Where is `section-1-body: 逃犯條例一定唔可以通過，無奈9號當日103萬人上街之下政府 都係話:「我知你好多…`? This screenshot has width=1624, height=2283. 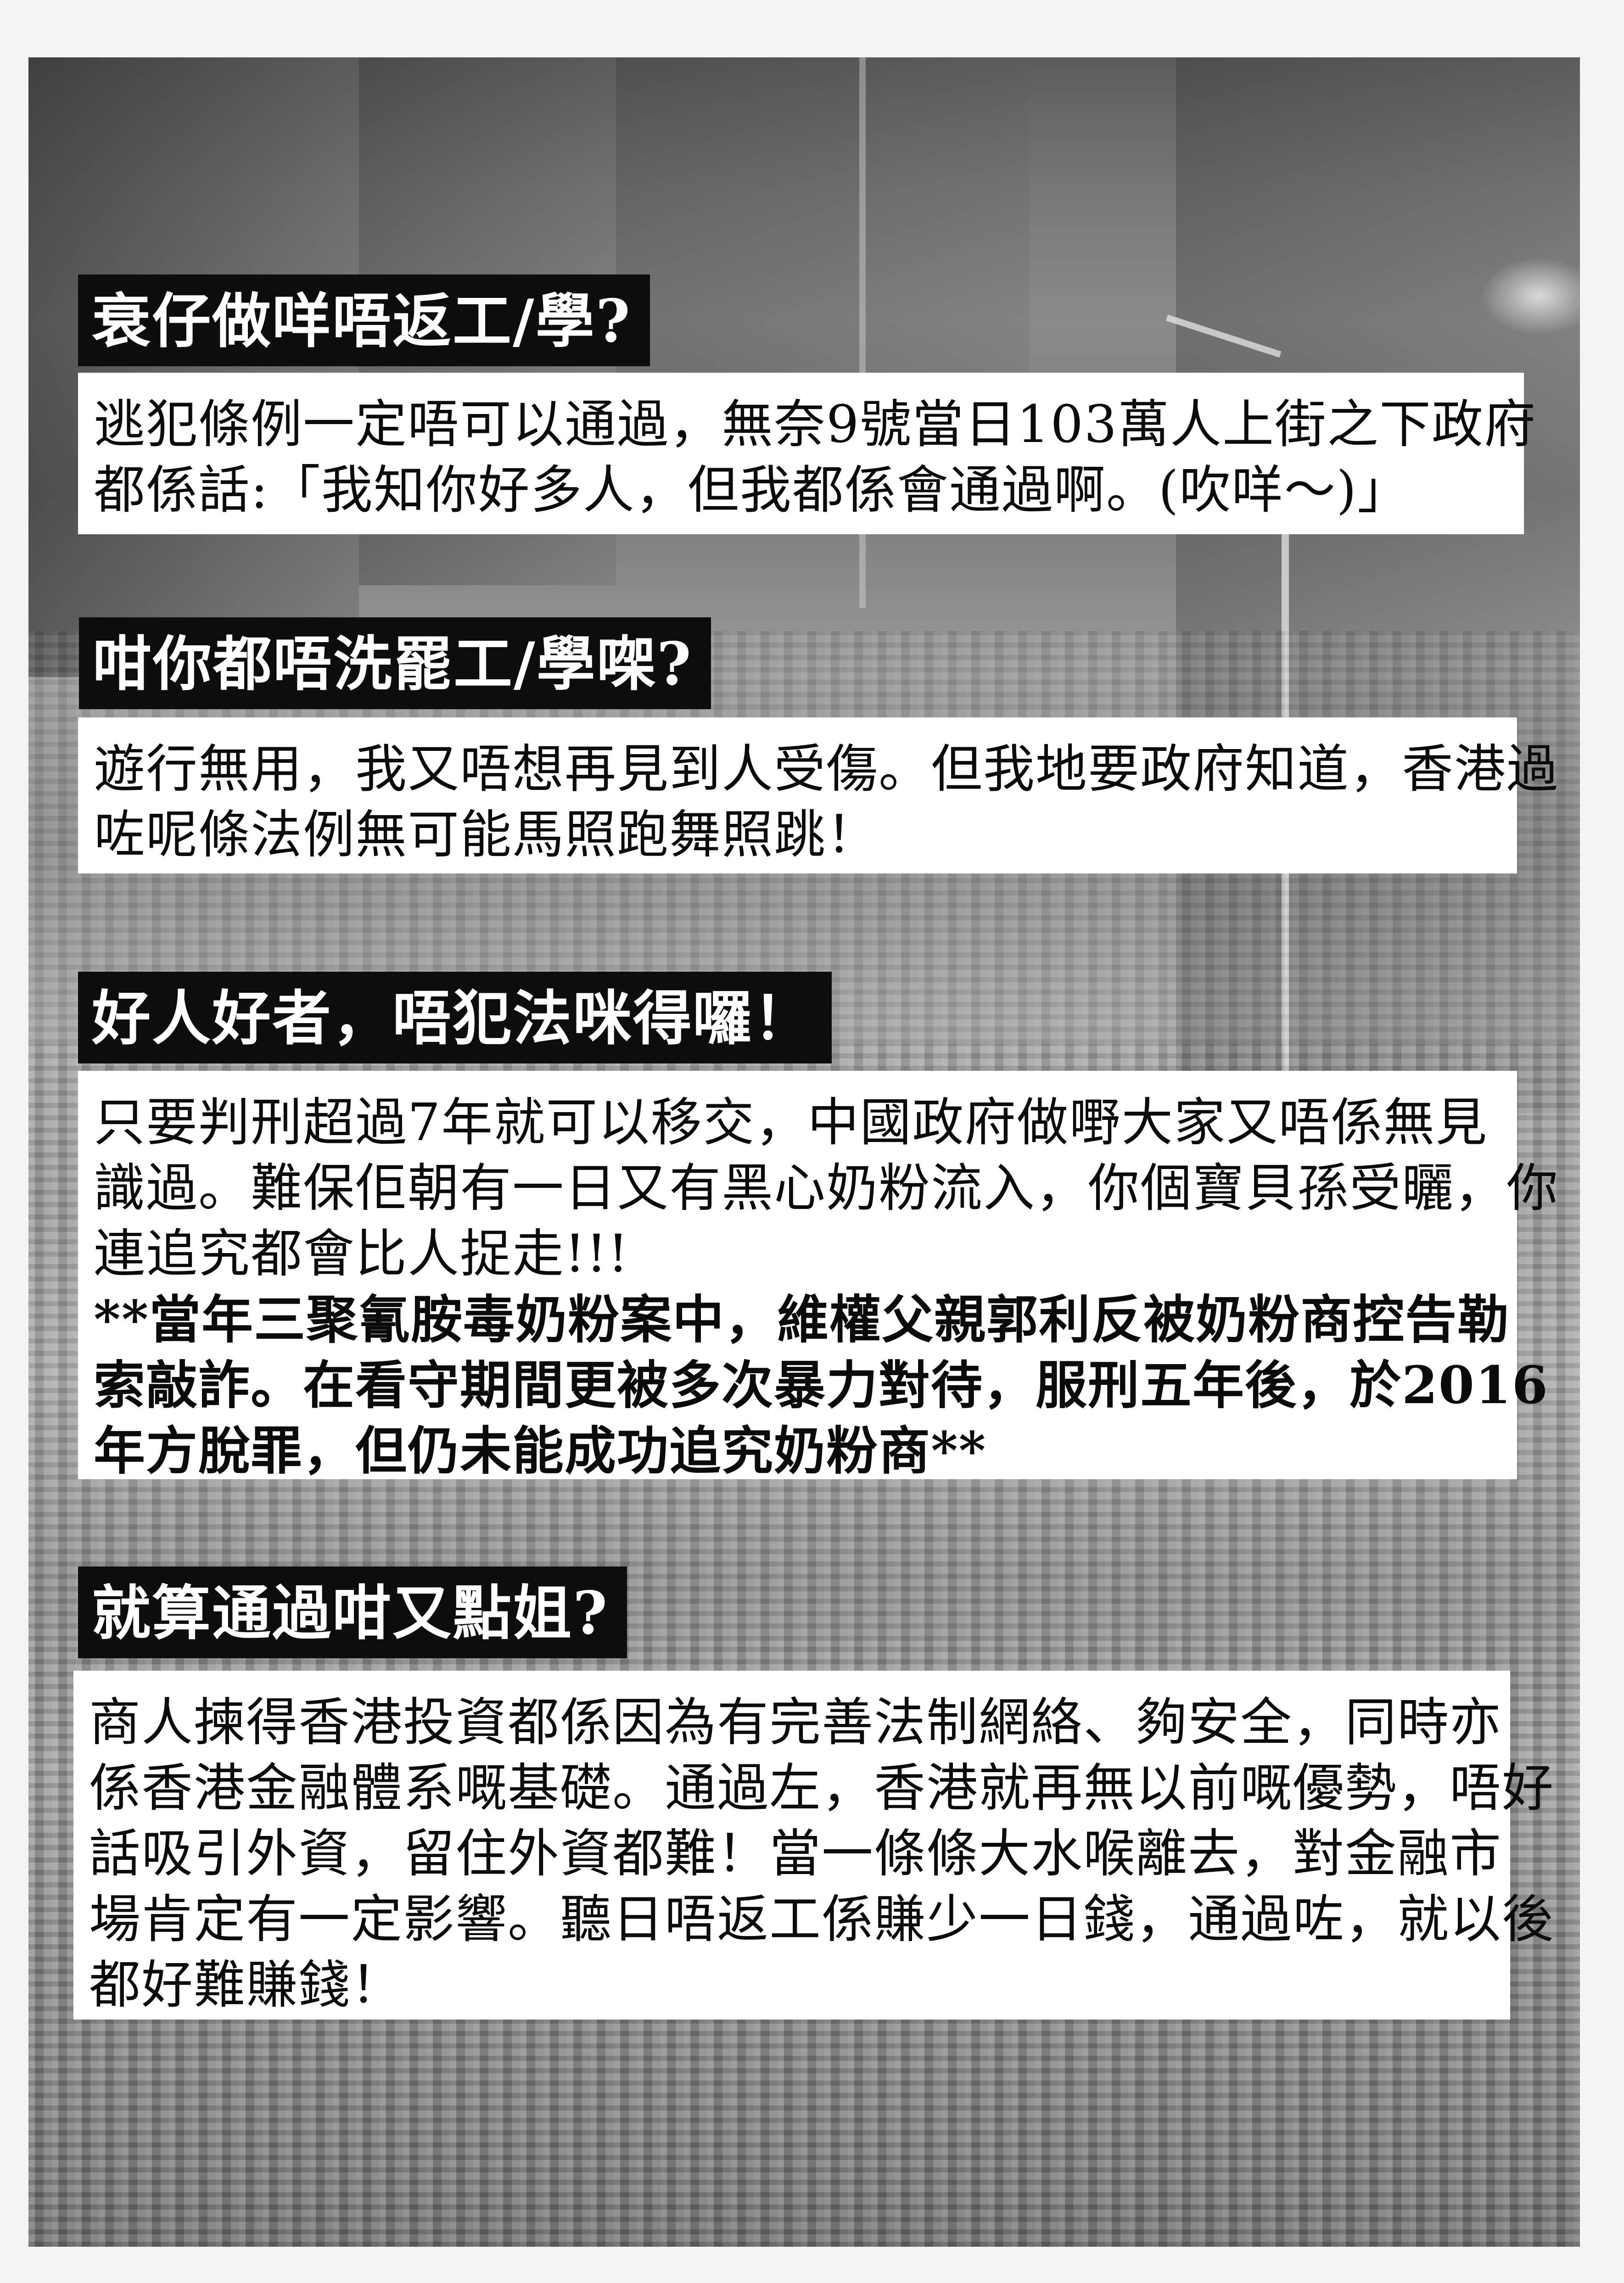 section-1-body: 逃犯條例一定唔可以通過，無奈9號當日103萬人上街之下政府 都係話:「我知你好多… is located at coordinates (807, 454).